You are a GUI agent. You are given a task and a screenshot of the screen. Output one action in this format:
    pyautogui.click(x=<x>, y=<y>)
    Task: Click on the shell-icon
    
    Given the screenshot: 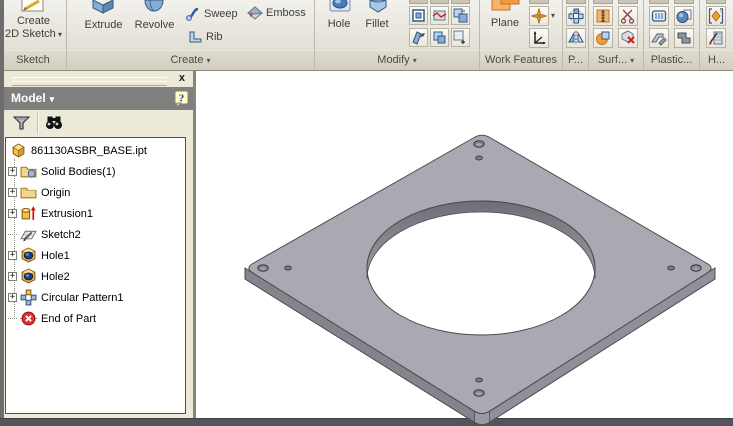 What is the action you would take?
    pyautogui.click(x=418, y=15)
    